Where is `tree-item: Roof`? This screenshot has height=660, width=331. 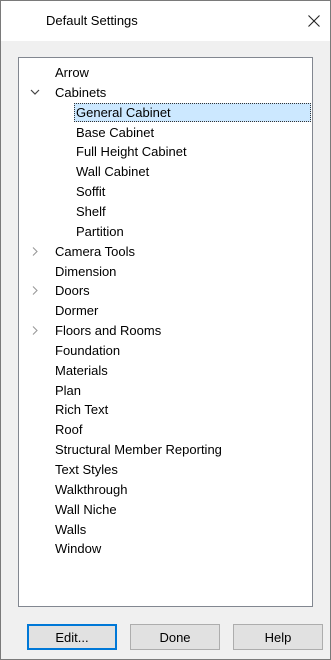 tree-item: Roof is located at coordinates (165, 429).